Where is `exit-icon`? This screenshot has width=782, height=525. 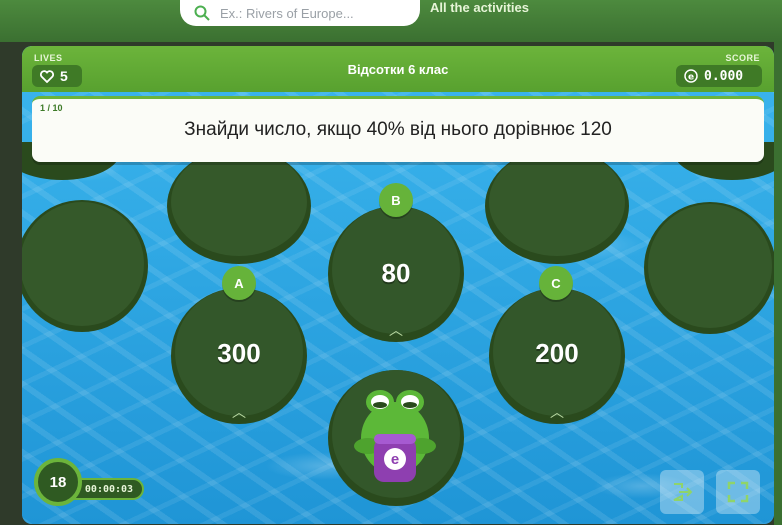 exit-icon is located at coordinates (683, 492).